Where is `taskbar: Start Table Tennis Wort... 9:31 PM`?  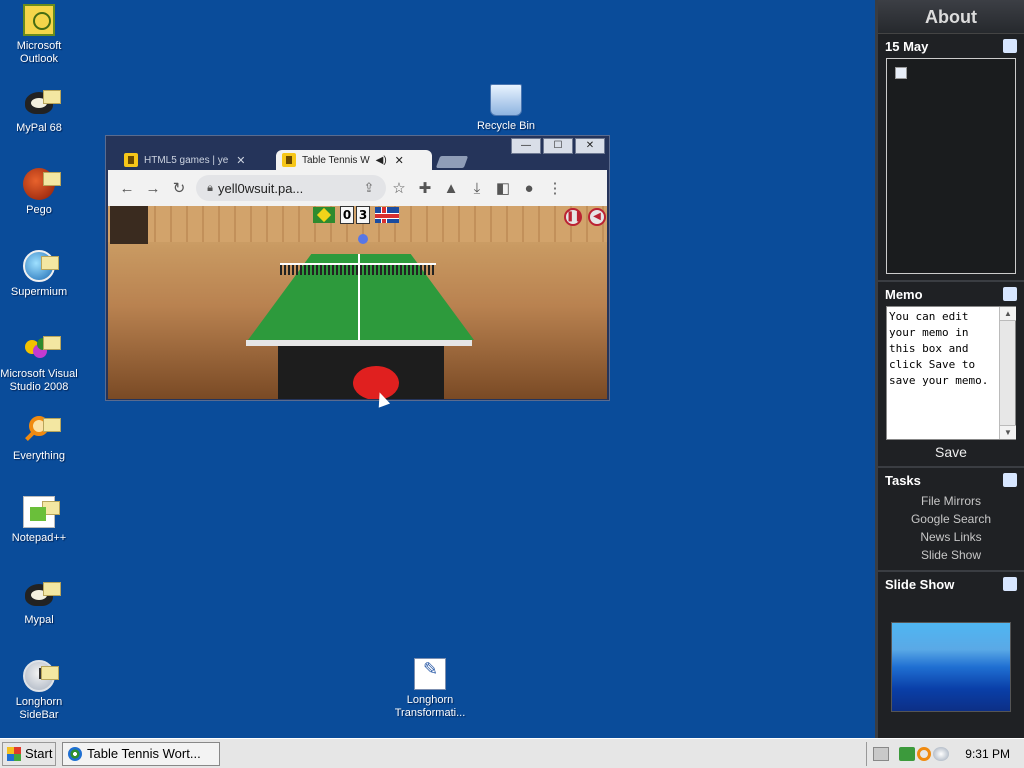 taskbar: Start Table Tennis Wort... 9:31 PM is located at coordinates (512, 753).